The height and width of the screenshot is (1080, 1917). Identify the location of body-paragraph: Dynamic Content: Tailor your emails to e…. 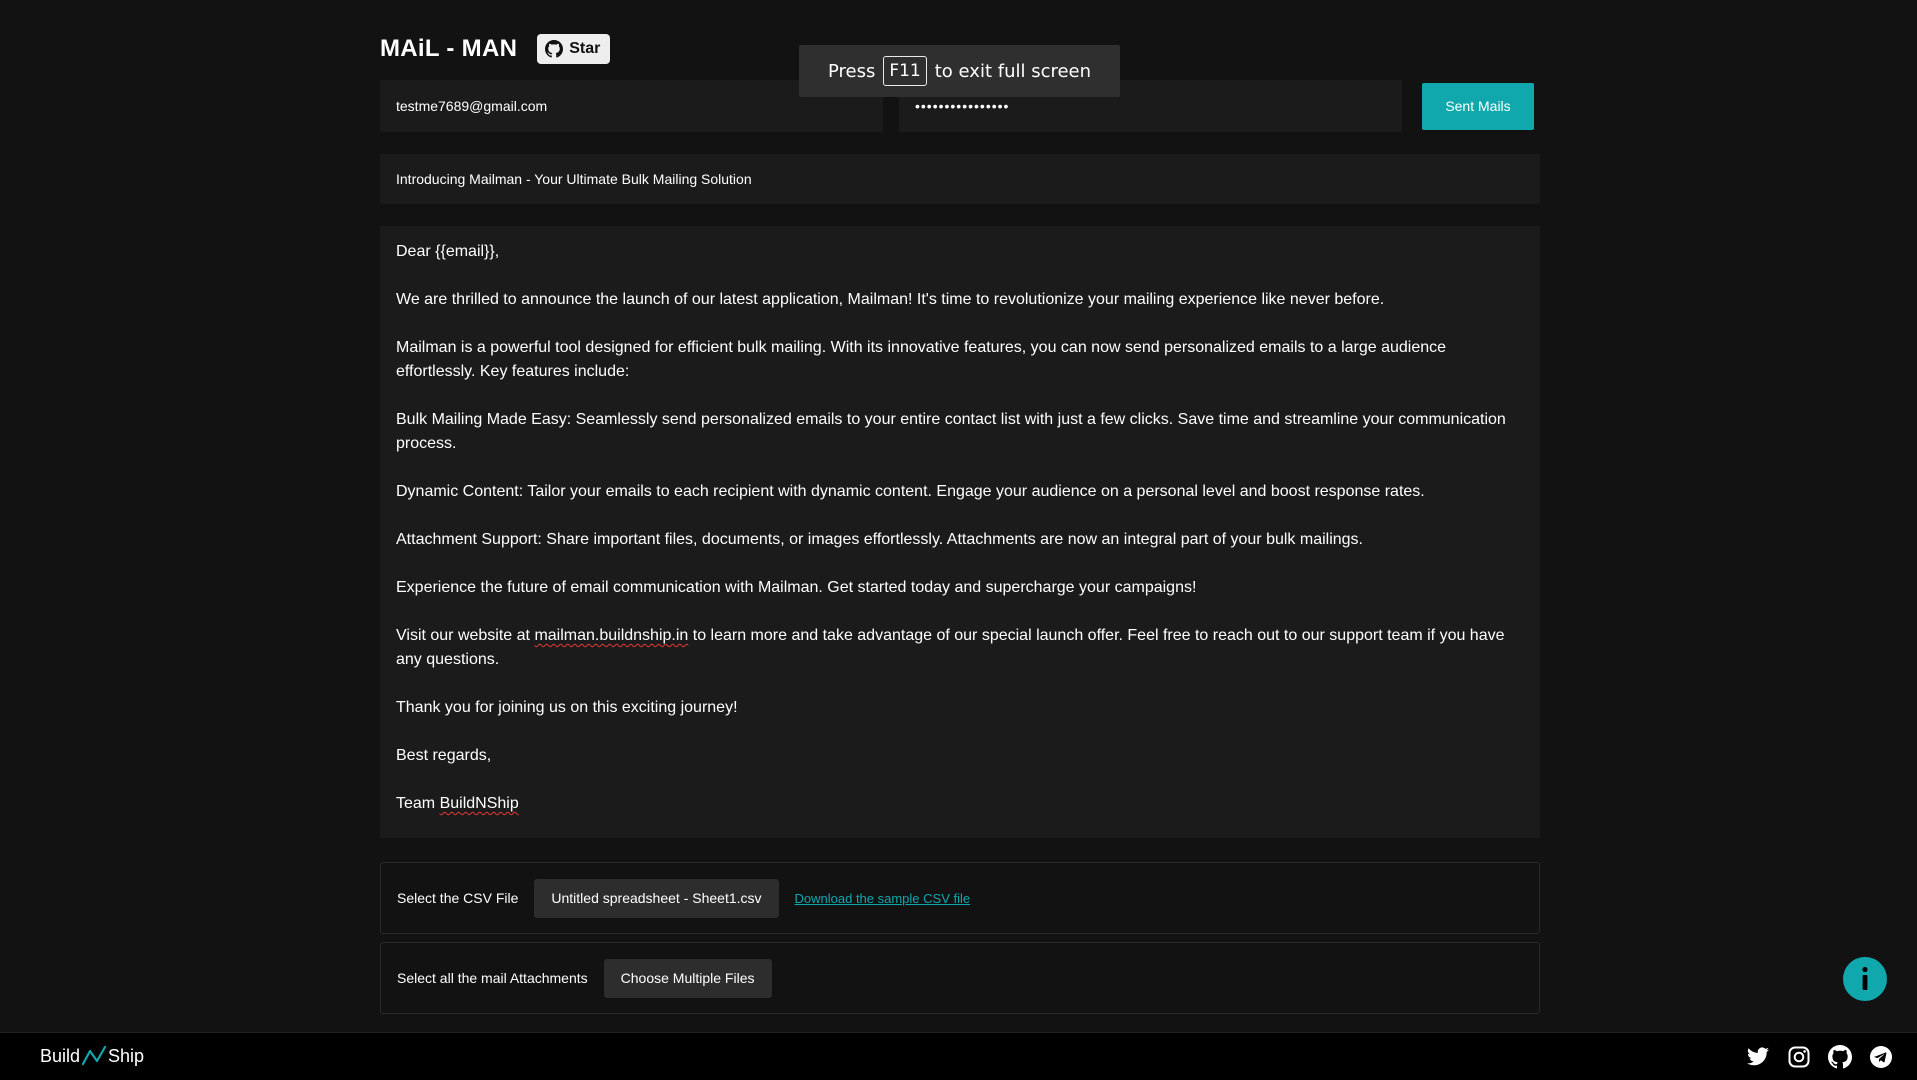
(910, 491).